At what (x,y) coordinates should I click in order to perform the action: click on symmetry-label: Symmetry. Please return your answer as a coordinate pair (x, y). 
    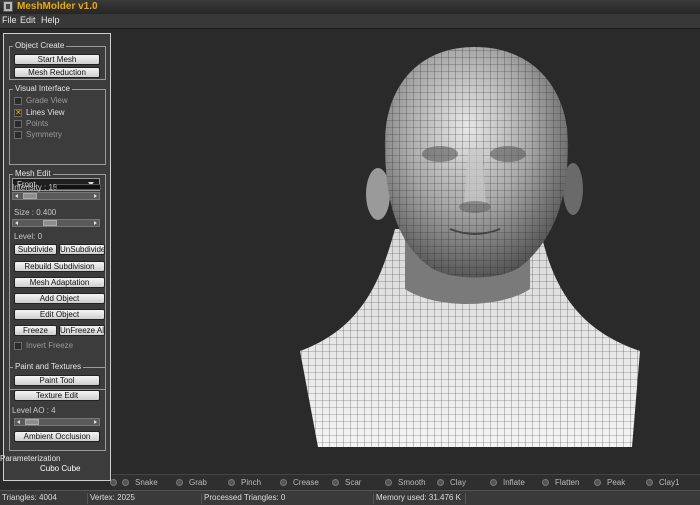
    Looking at the image, I should click on (44, 134).